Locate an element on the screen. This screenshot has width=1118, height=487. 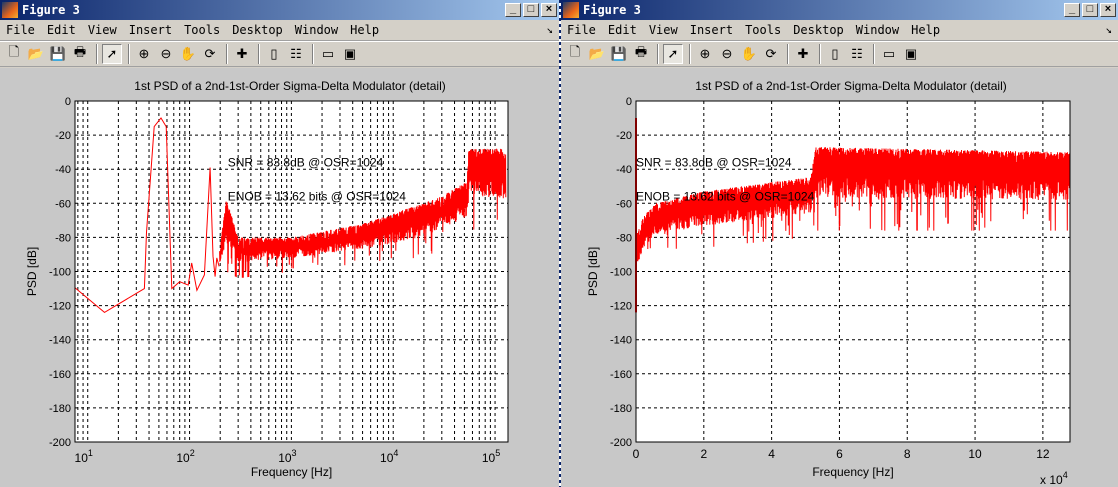
x-tick-label: 6 is located at coordinates (839, 454).